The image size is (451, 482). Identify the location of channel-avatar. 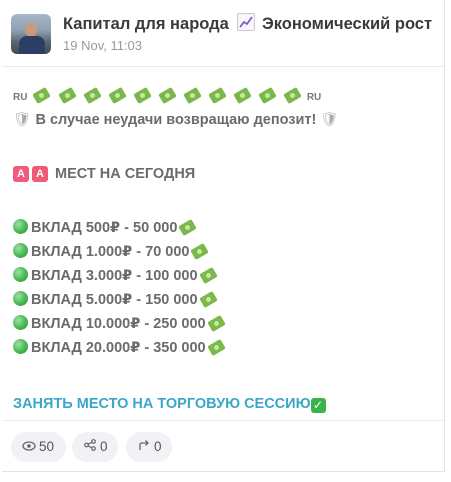
(31, 34).